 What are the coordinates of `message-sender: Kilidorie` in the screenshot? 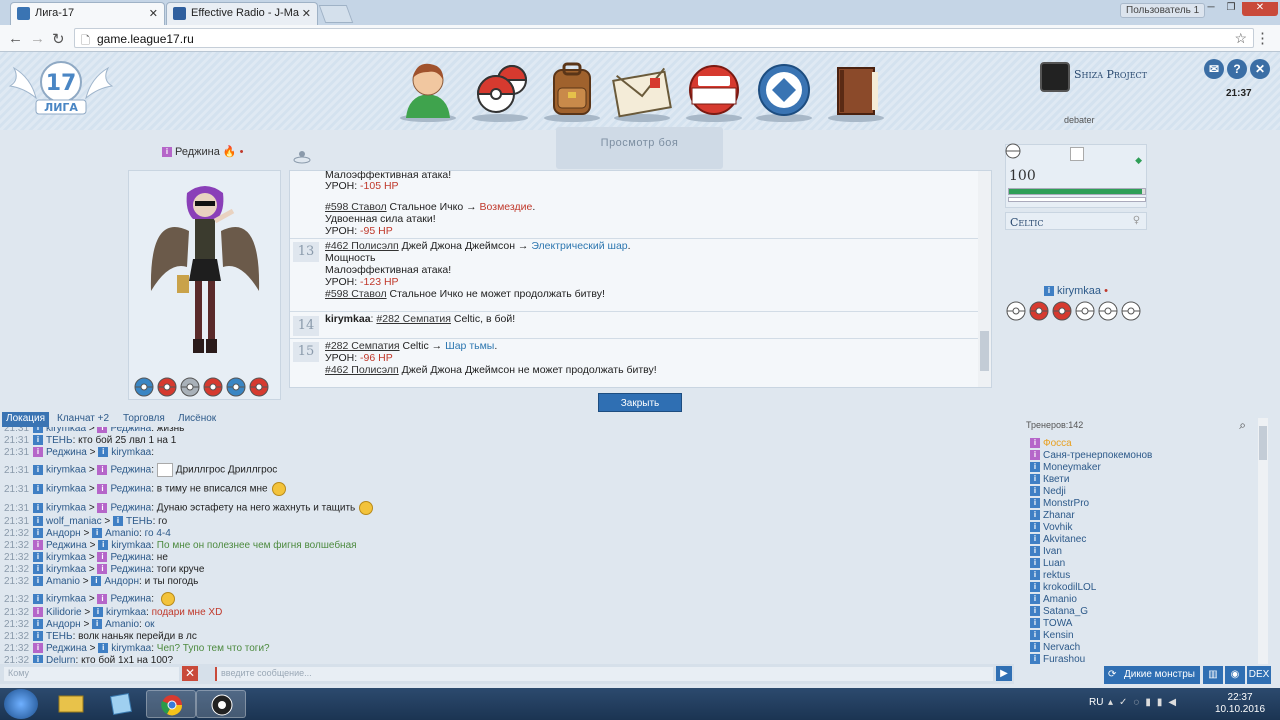 It's located at (64, 612).